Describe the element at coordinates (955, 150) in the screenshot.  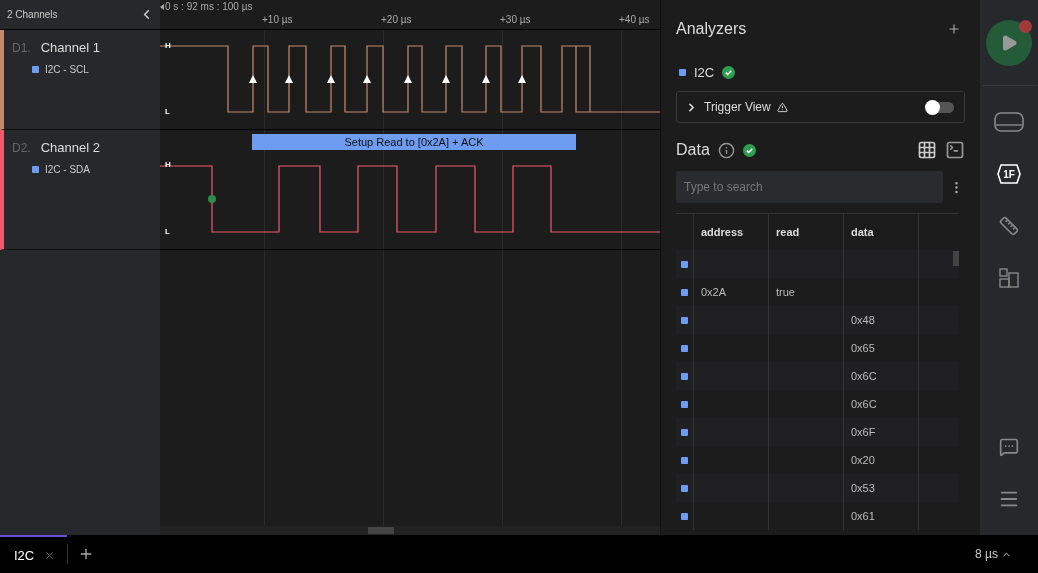
I see `terminal-button` at that location.